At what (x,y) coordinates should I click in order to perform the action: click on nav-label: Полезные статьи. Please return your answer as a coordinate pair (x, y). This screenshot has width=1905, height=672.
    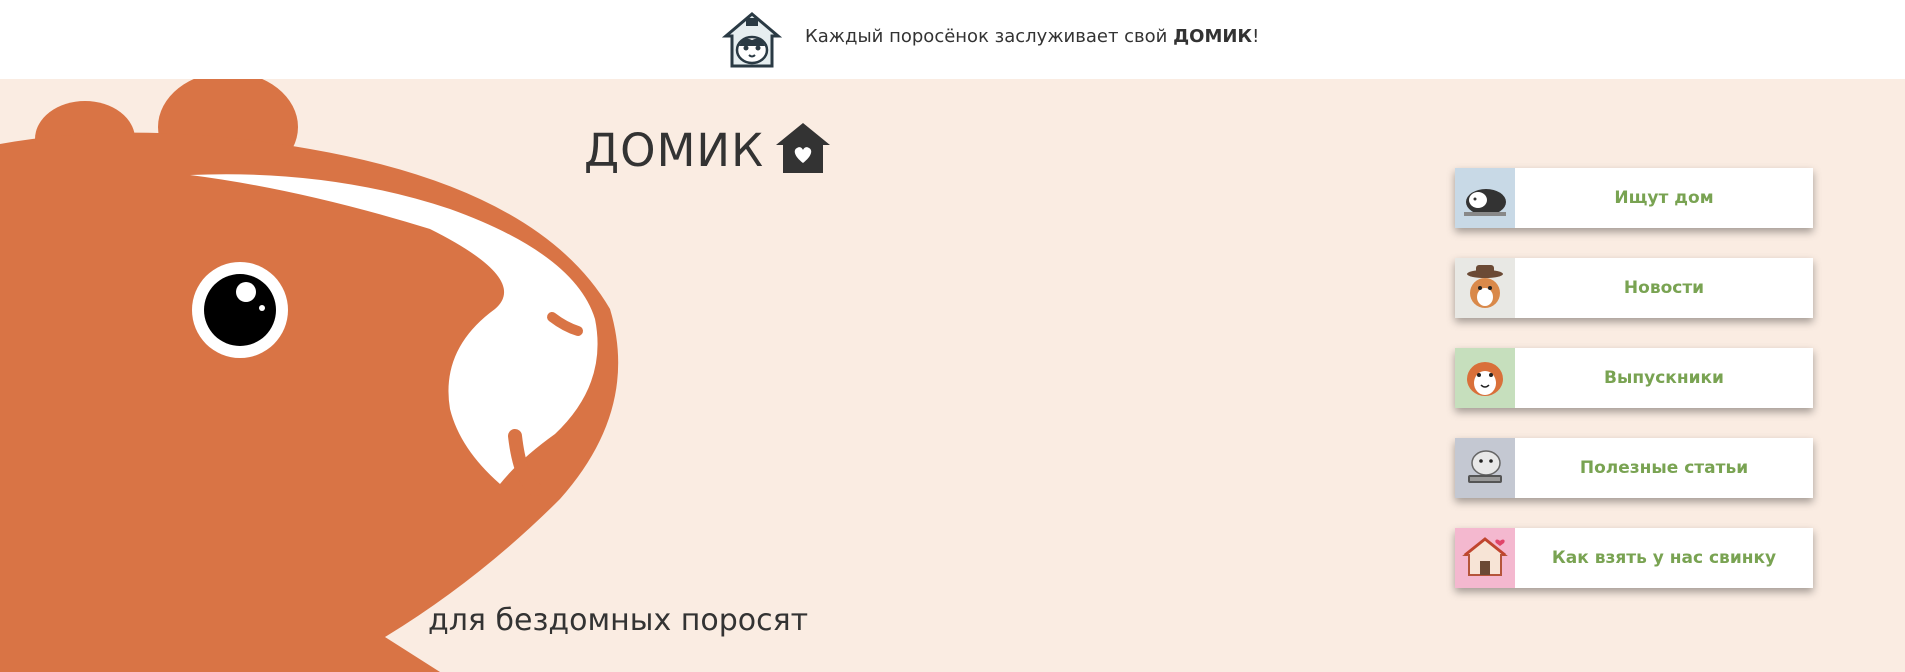
    Looking at the image, I should click on (1664, 468).